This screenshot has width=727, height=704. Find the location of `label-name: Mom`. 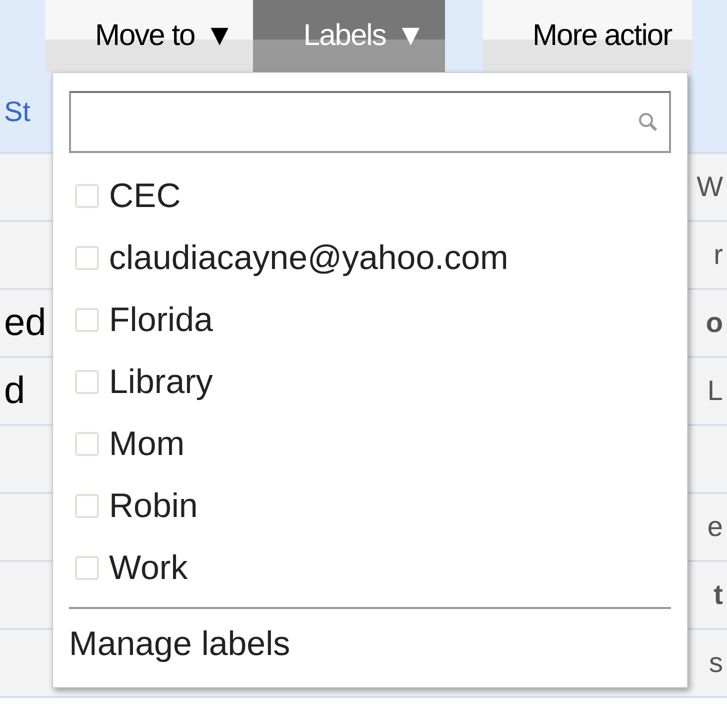

label-name: Mom is located at coordinates (147, 444).